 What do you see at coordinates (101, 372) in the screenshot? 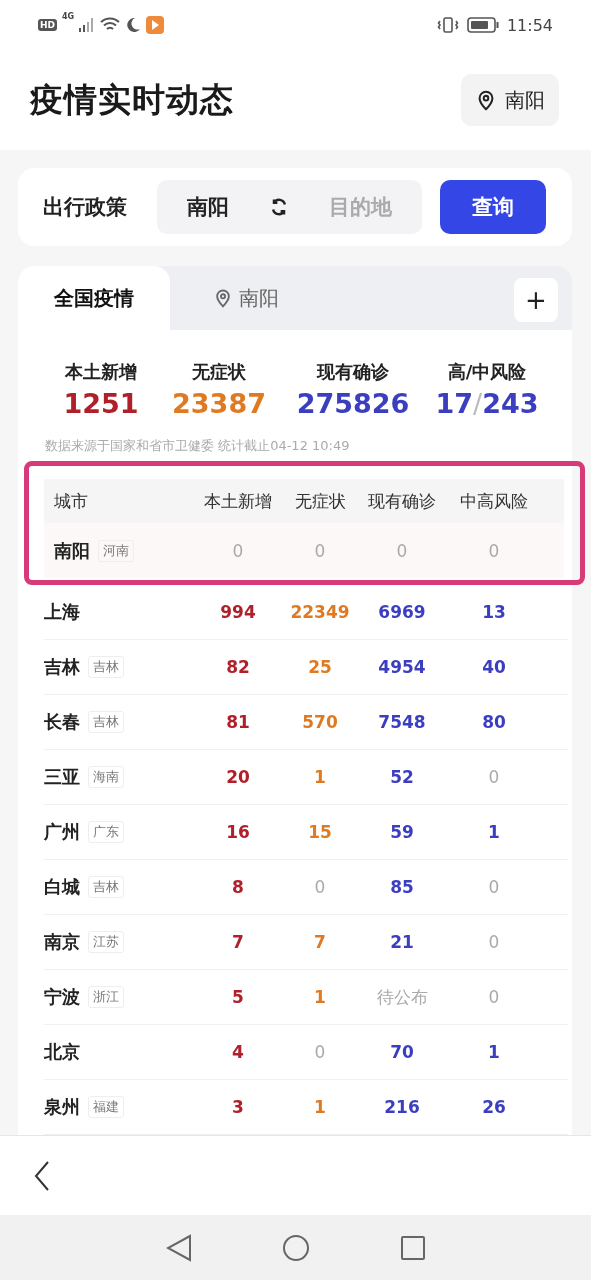
I see `stat-label: 本土新增` at bounding box center [101, 372].